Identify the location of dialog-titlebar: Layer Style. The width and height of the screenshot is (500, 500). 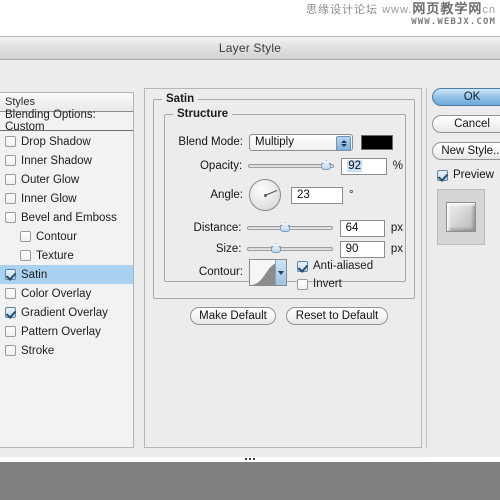
(250, 48).